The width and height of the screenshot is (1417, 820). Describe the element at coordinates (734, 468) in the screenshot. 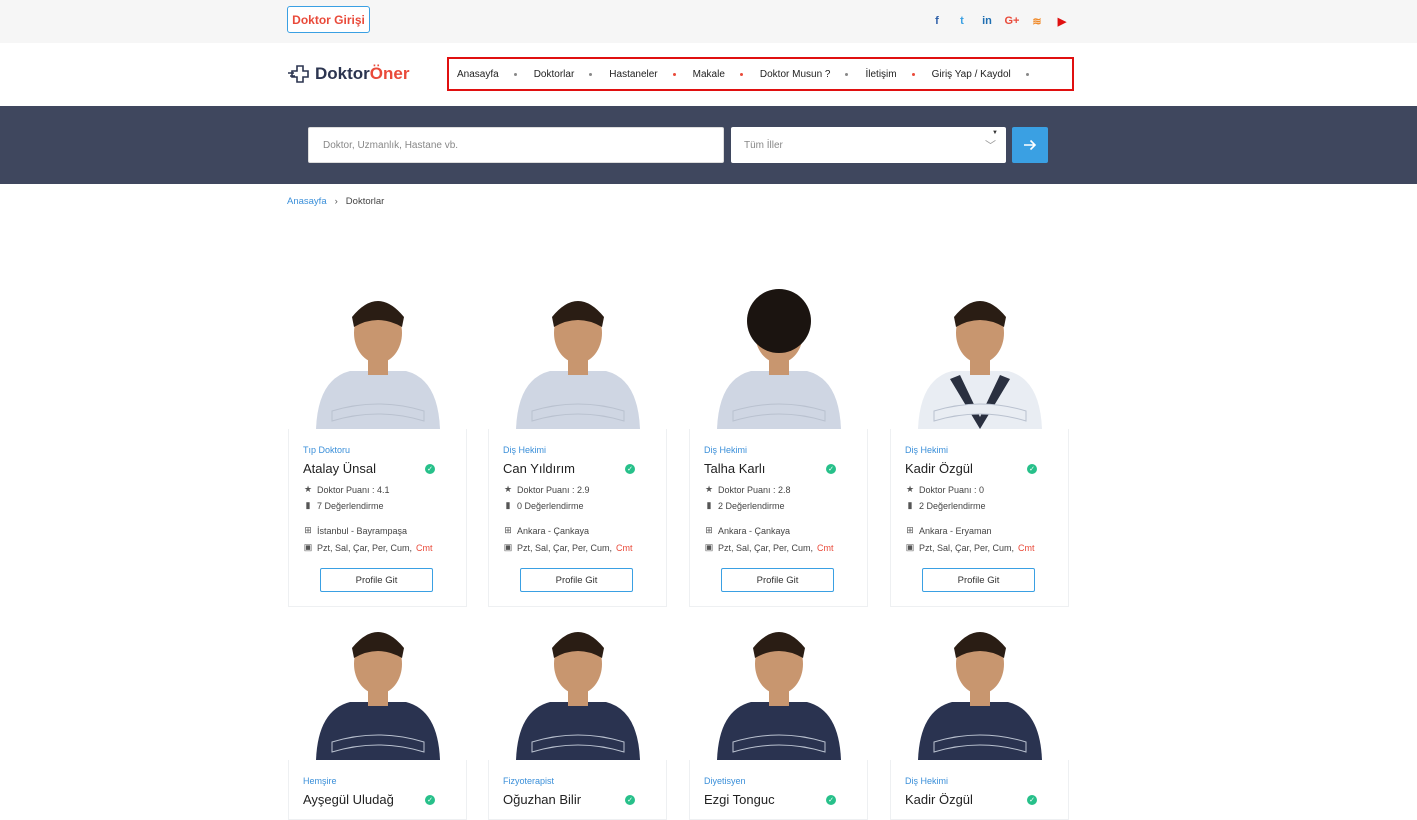

I see `doctor-name: Talha Karlı` at that location.